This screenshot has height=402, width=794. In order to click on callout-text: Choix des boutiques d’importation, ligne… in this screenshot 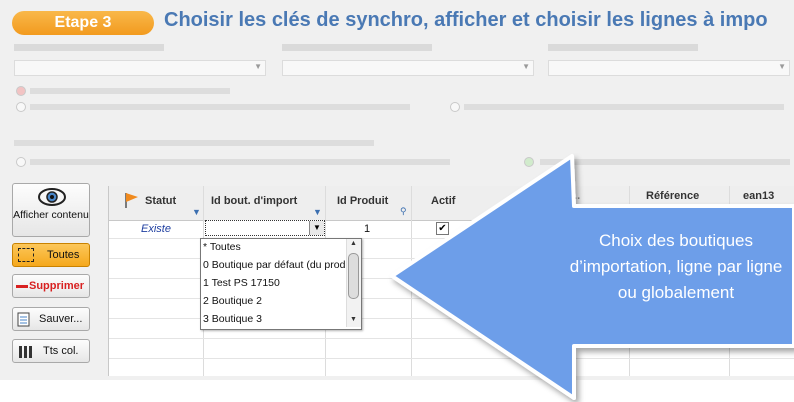, I will do `click(676, 266)`.